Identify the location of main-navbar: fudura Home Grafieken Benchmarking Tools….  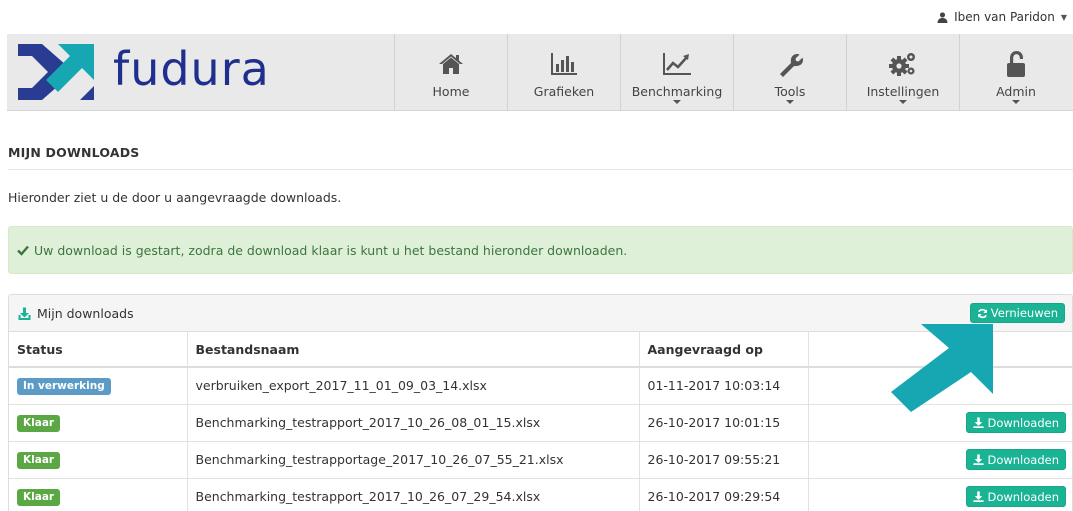
(540, 72).